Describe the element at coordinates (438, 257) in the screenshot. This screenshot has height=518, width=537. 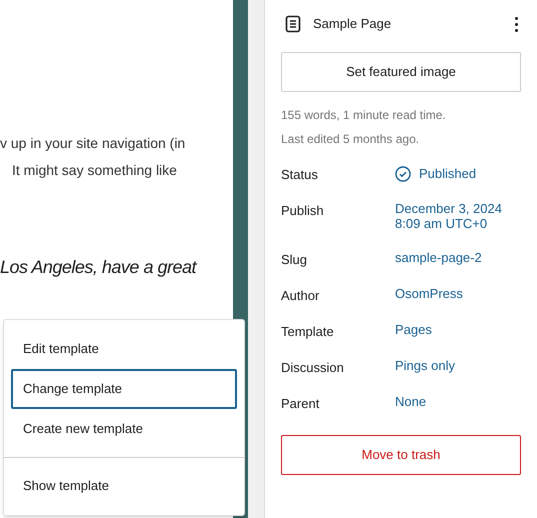
I see `field-value-link: sample-page-2` at that location.